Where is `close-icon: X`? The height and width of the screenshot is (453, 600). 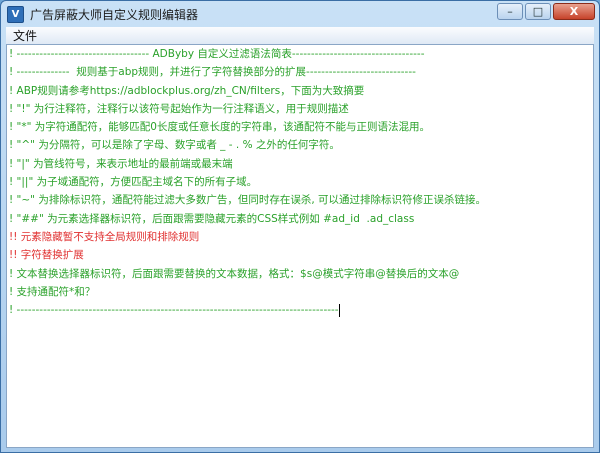
close-icon: X is located at coordinates (574, 11).